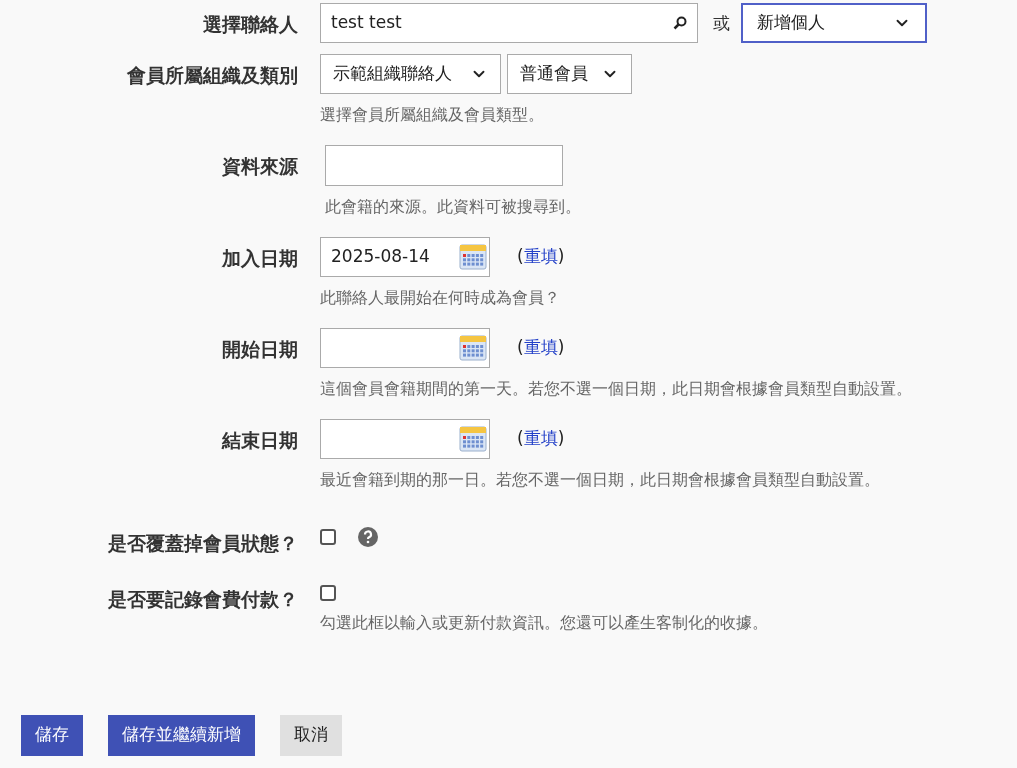 The width and height of the screenshot is (1017, 768). What do you see at coordinates (453, 207) in the screenshot?
I see `help-text: 此會籍的來源。此資料可被搜尋到。` at bounding box center [453, 207].